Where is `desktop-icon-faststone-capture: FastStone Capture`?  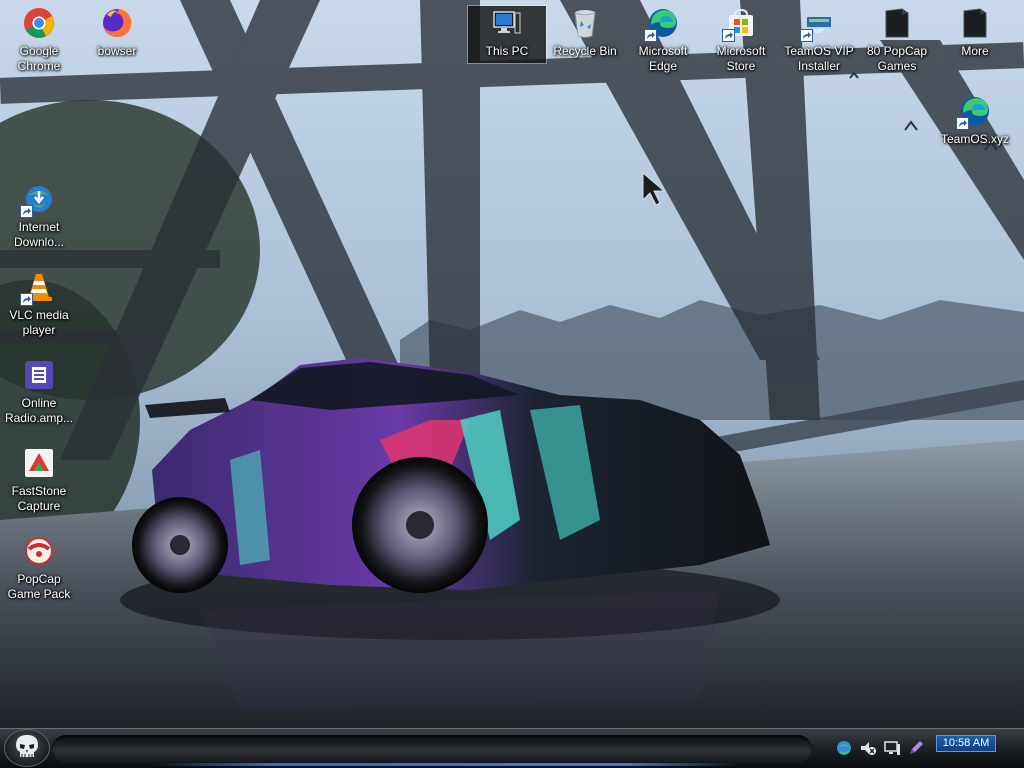 desktop-icon-faststone-capture: FastStone Capture is located at coordinates (39, 480).